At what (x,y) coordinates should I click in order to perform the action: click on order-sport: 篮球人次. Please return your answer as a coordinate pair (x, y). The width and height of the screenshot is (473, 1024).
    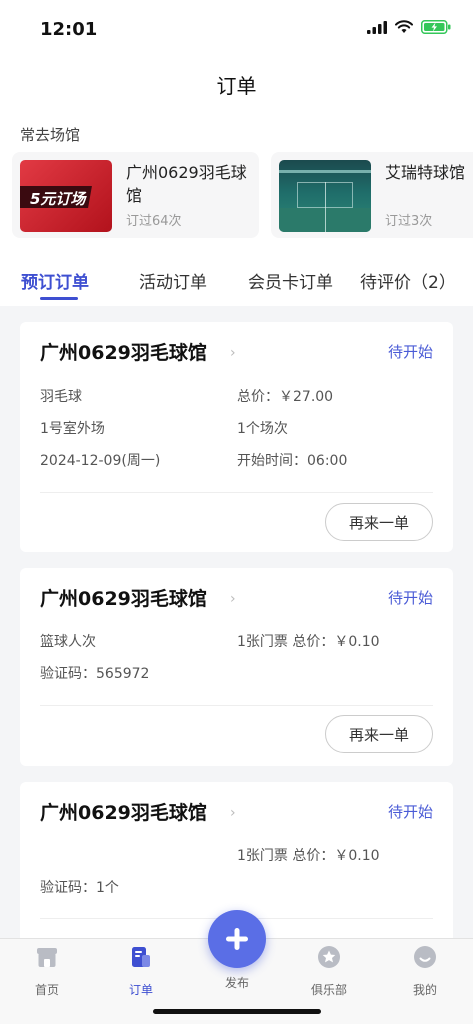
    Looking at the image, I should click on (68, 642).